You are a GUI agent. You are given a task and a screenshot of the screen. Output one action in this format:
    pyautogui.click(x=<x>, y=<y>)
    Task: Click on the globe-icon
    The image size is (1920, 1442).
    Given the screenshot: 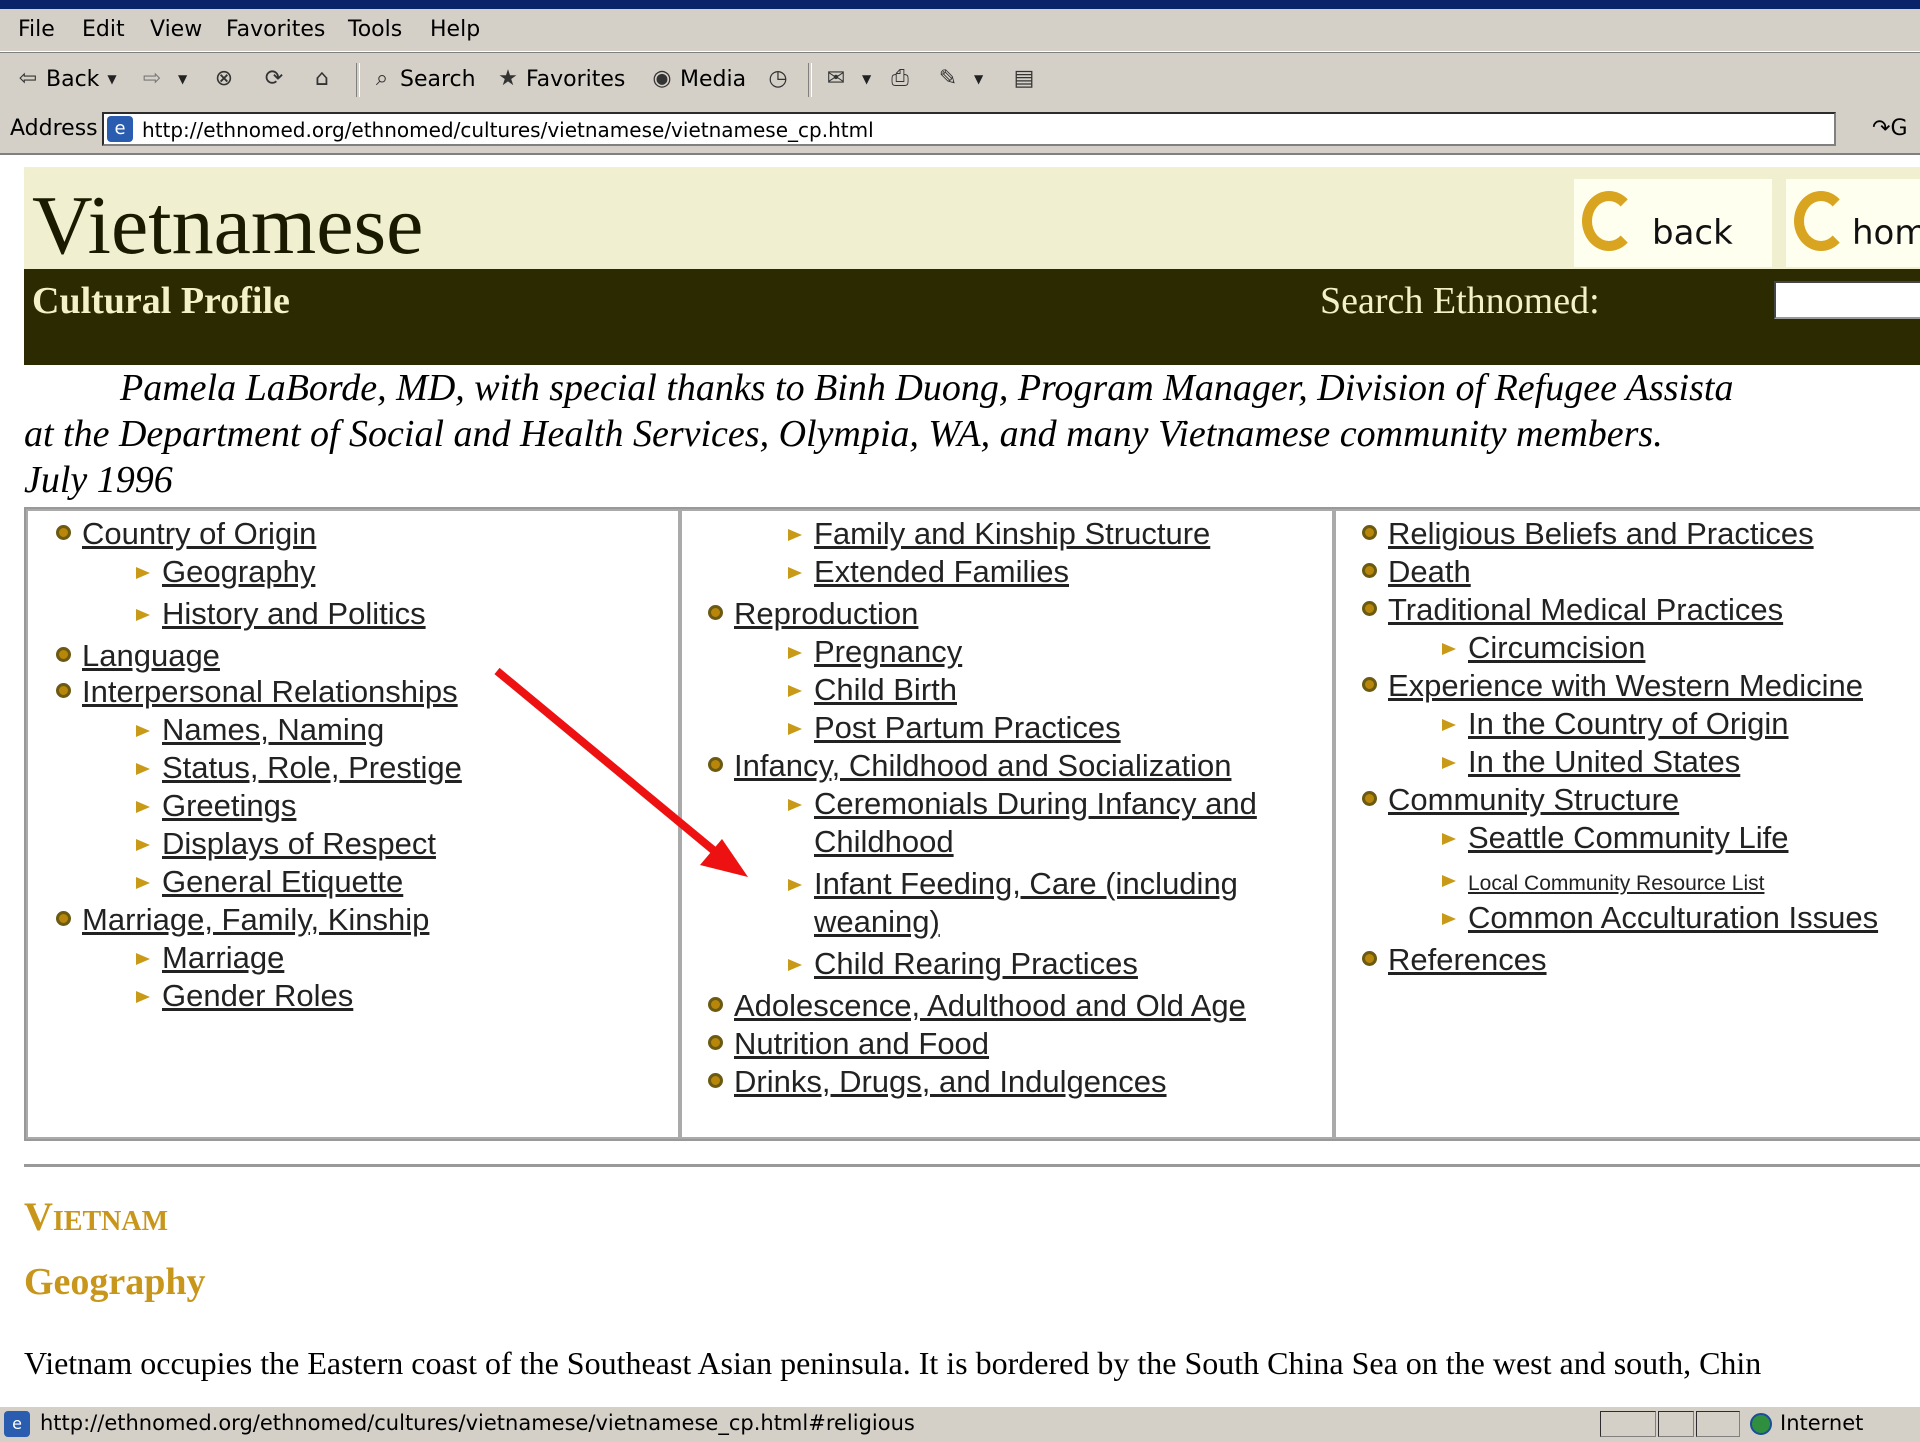 What is the action you would take?
    pyautogui.click(x=1761, y=1424)
    